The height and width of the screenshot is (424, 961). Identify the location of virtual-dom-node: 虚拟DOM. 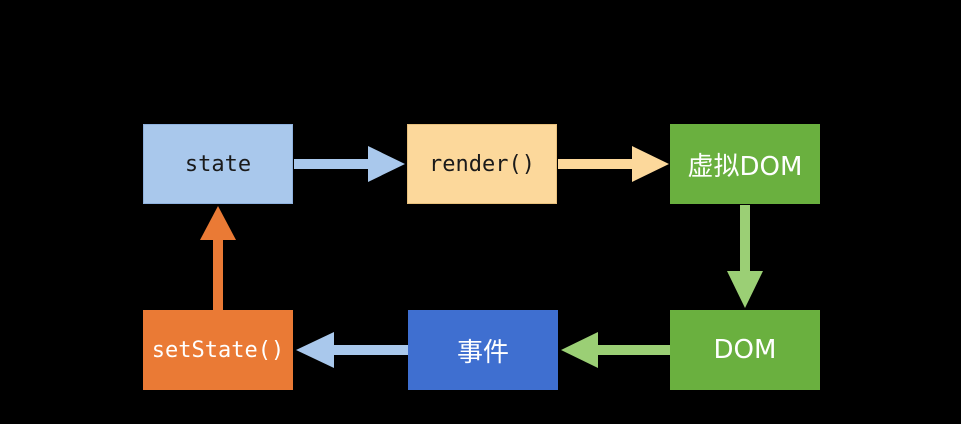
(745, 164).